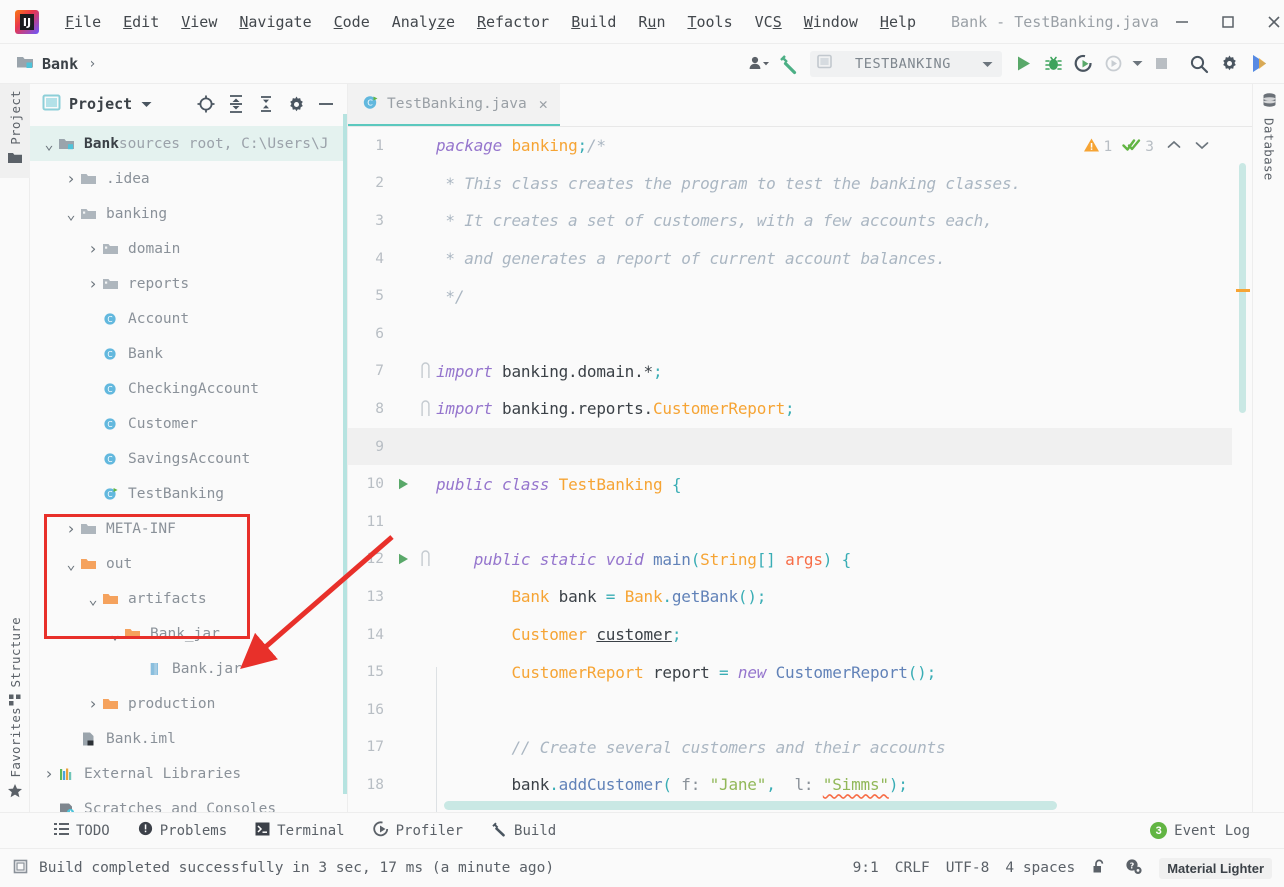 The image size is (1284, 887). What do you see at coordinates (800, 522) in the screenshot?
I see `code-line: 11` at bounding box center [800, 522].